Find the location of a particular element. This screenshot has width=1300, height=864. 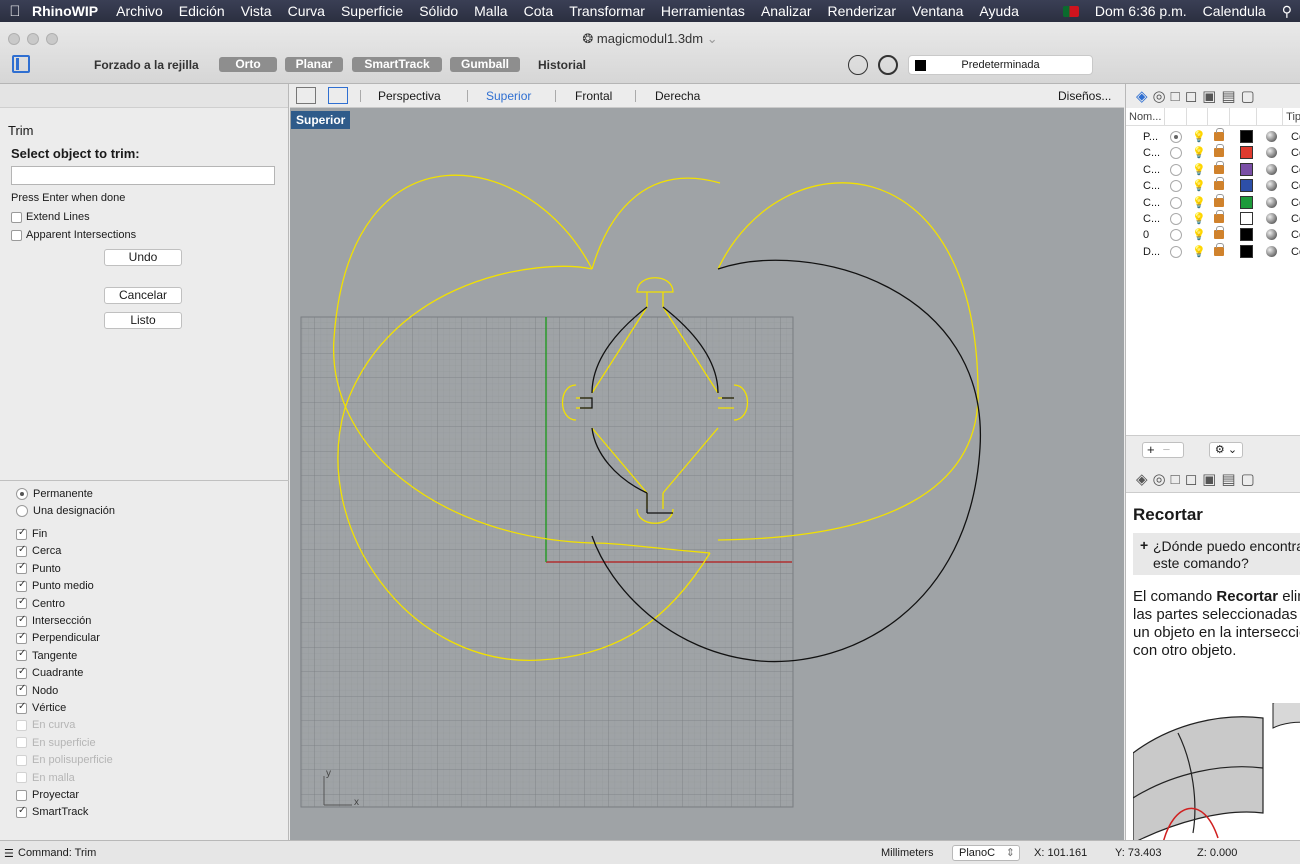

col-type: Tip is located at coordinates (1291, 116).